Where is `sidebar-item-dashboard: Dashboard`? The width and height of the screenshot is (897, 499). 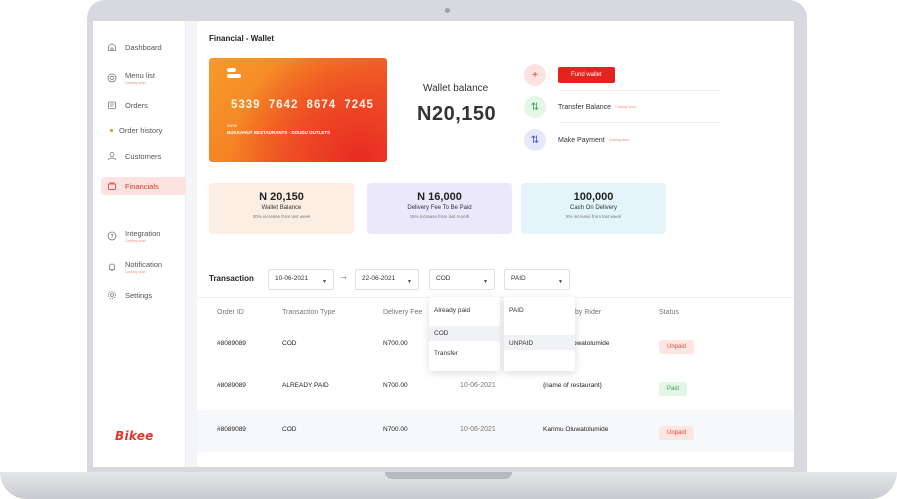 sidebar-item-dashboard: Dashboard is located at coordinates (143, 47).